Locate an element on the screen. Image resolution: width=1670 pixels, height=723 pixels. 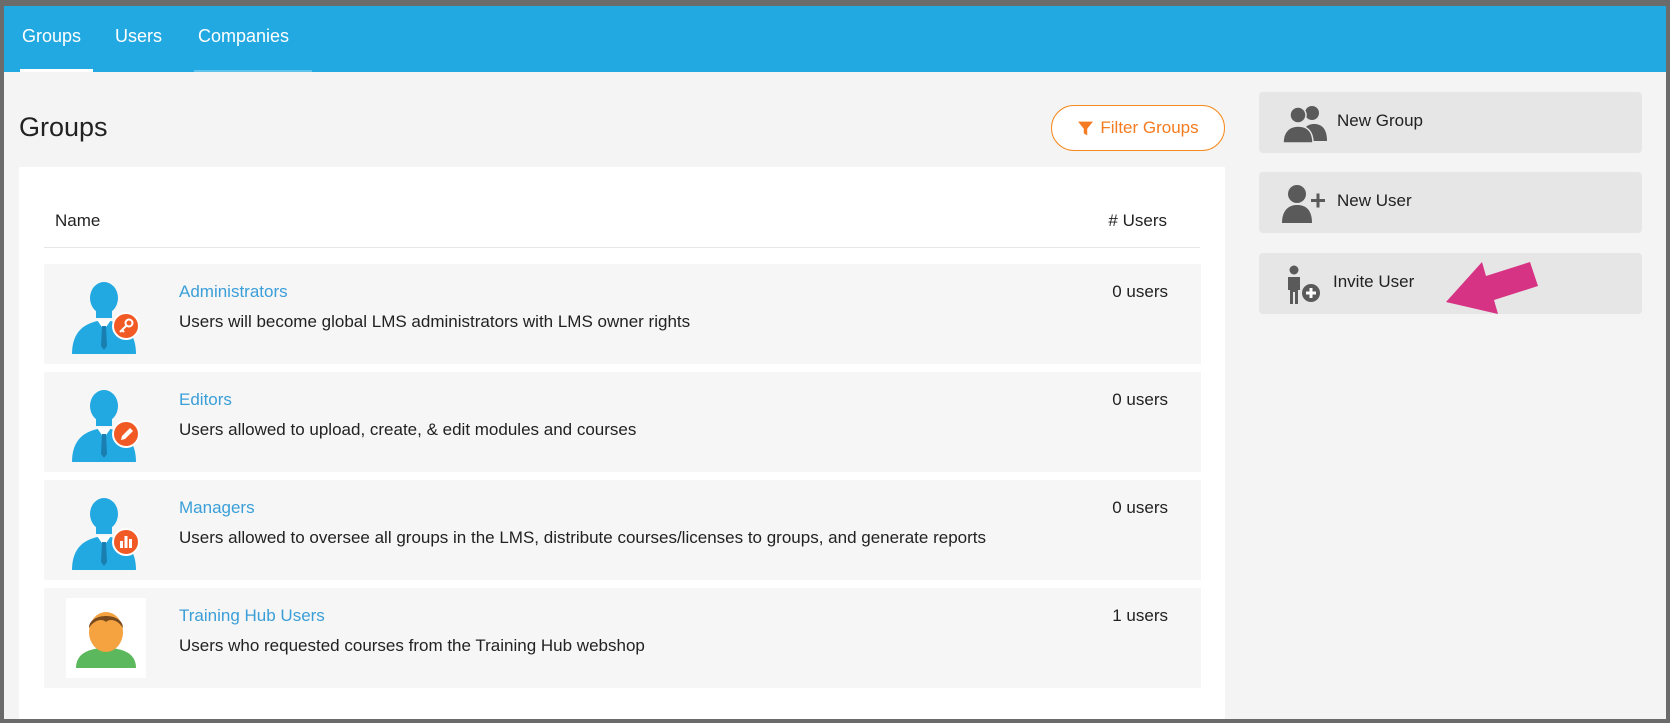
header-divider is located at coordinates (622, 247).